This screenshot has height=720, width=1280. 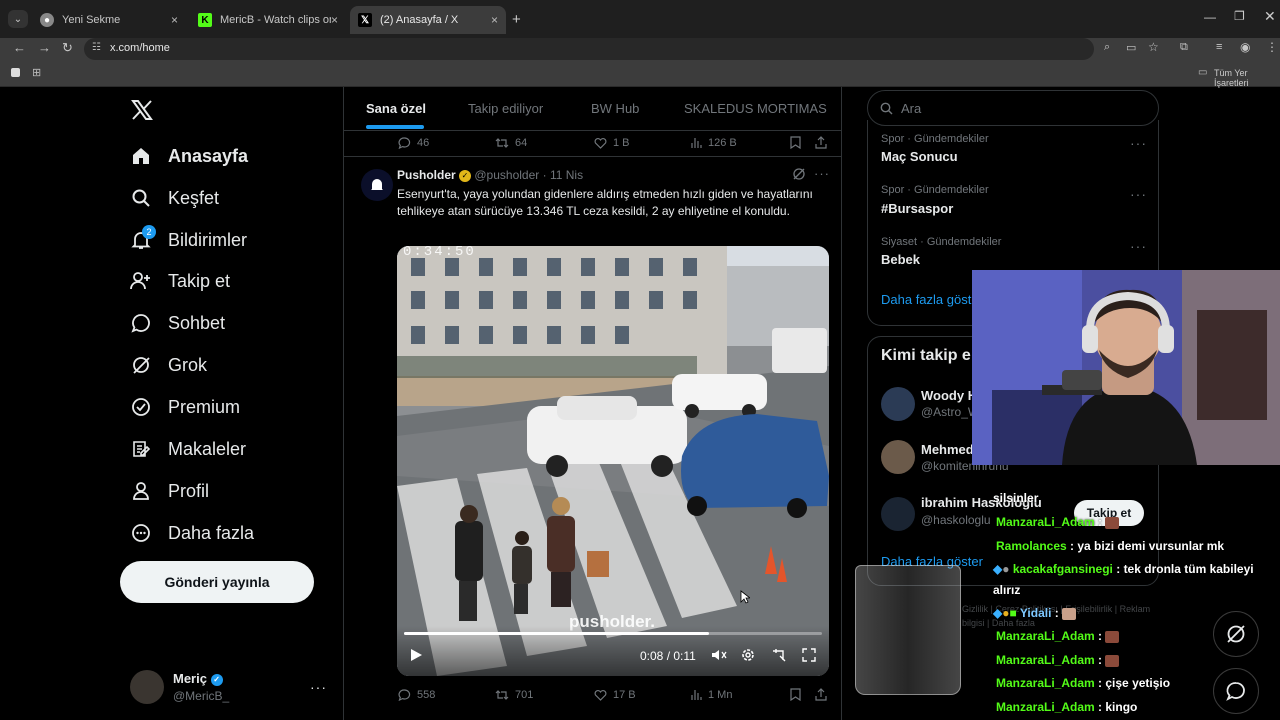 I want to click on tab-new-tab: ● Yeni Sekme ×, so click(x=109, y=20).